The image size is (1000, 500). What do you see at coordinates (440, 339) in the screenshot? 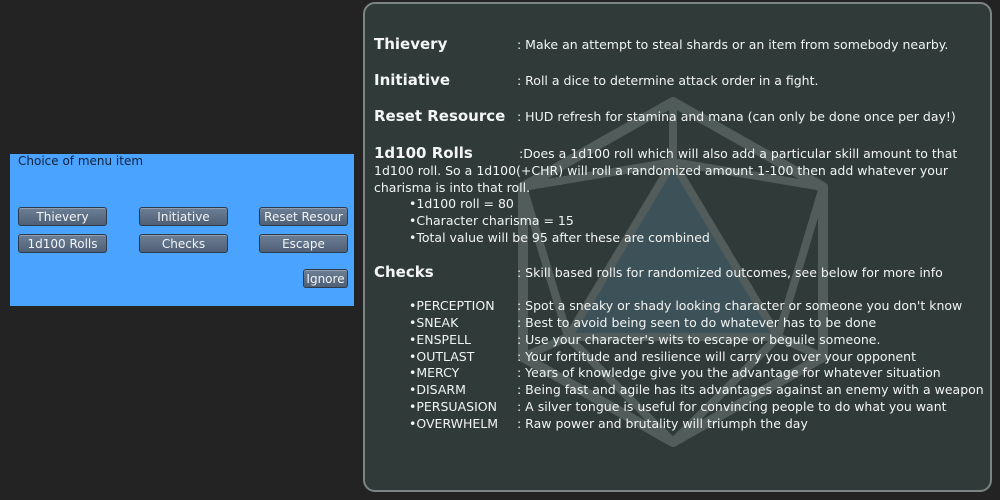
I see `check-name: •ENSPELL` at bounding box center [440, 339].